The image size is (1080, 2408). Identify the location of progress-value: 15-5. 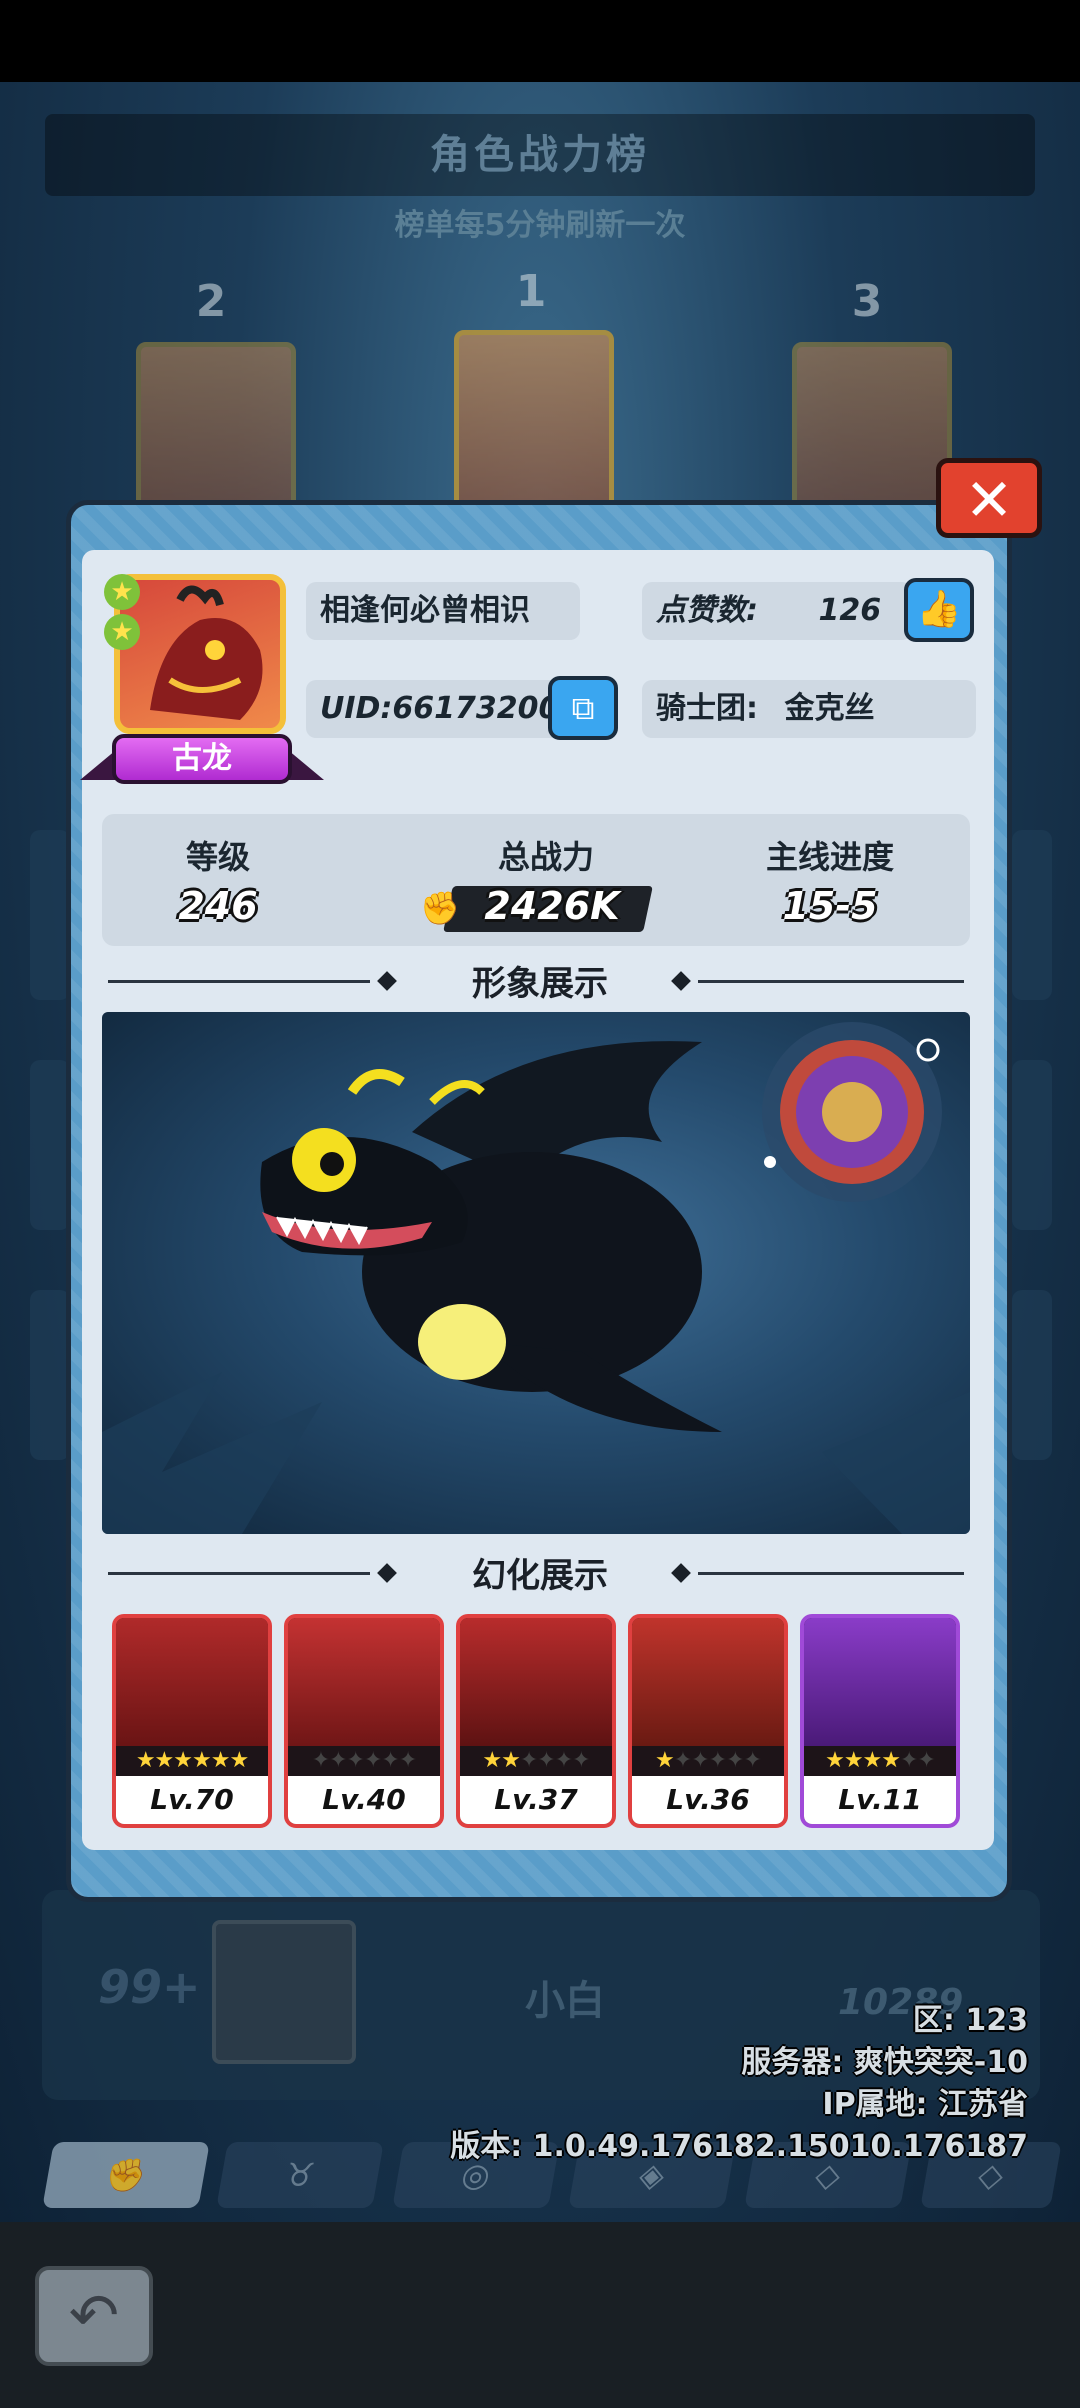
(830, 906).